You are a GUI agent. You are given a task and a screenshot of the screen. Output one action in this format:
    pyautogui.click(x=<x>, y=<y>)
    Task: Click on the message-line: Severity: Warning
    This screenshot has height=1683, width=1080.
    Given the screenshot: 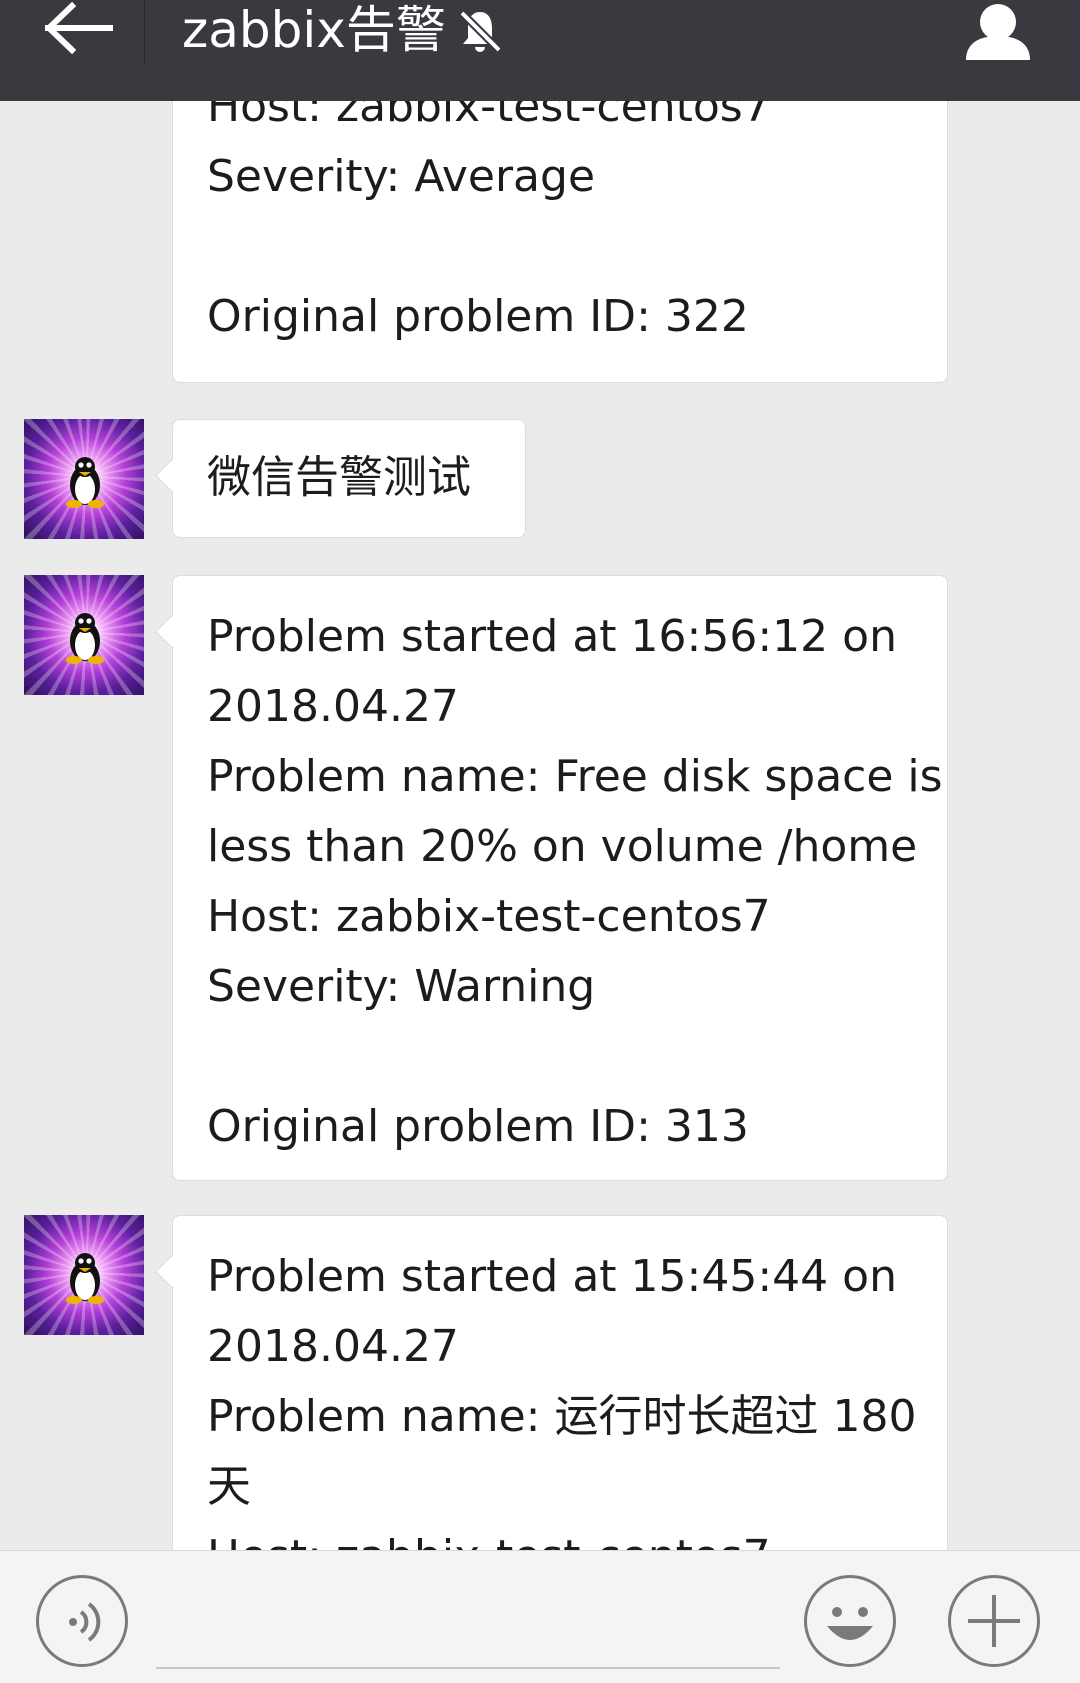 What is the action you would take?
    pyautogui.click(x=401, y=986)
    